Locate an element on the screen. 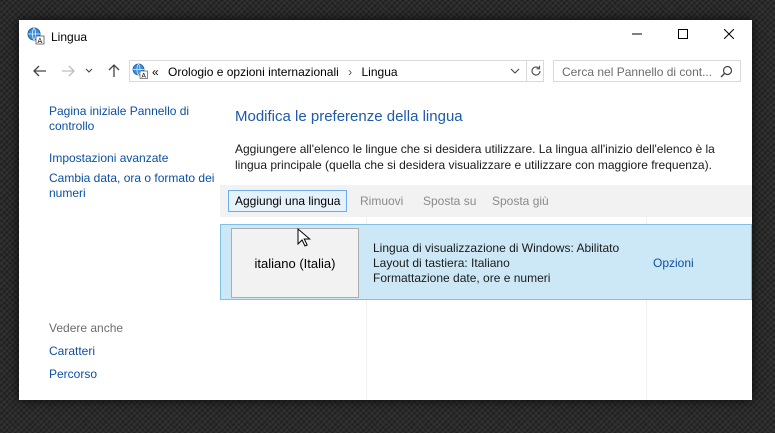 Image resolution: width=775 pixels, height=433 pixels. close-button is located at coordinates (729, 34).